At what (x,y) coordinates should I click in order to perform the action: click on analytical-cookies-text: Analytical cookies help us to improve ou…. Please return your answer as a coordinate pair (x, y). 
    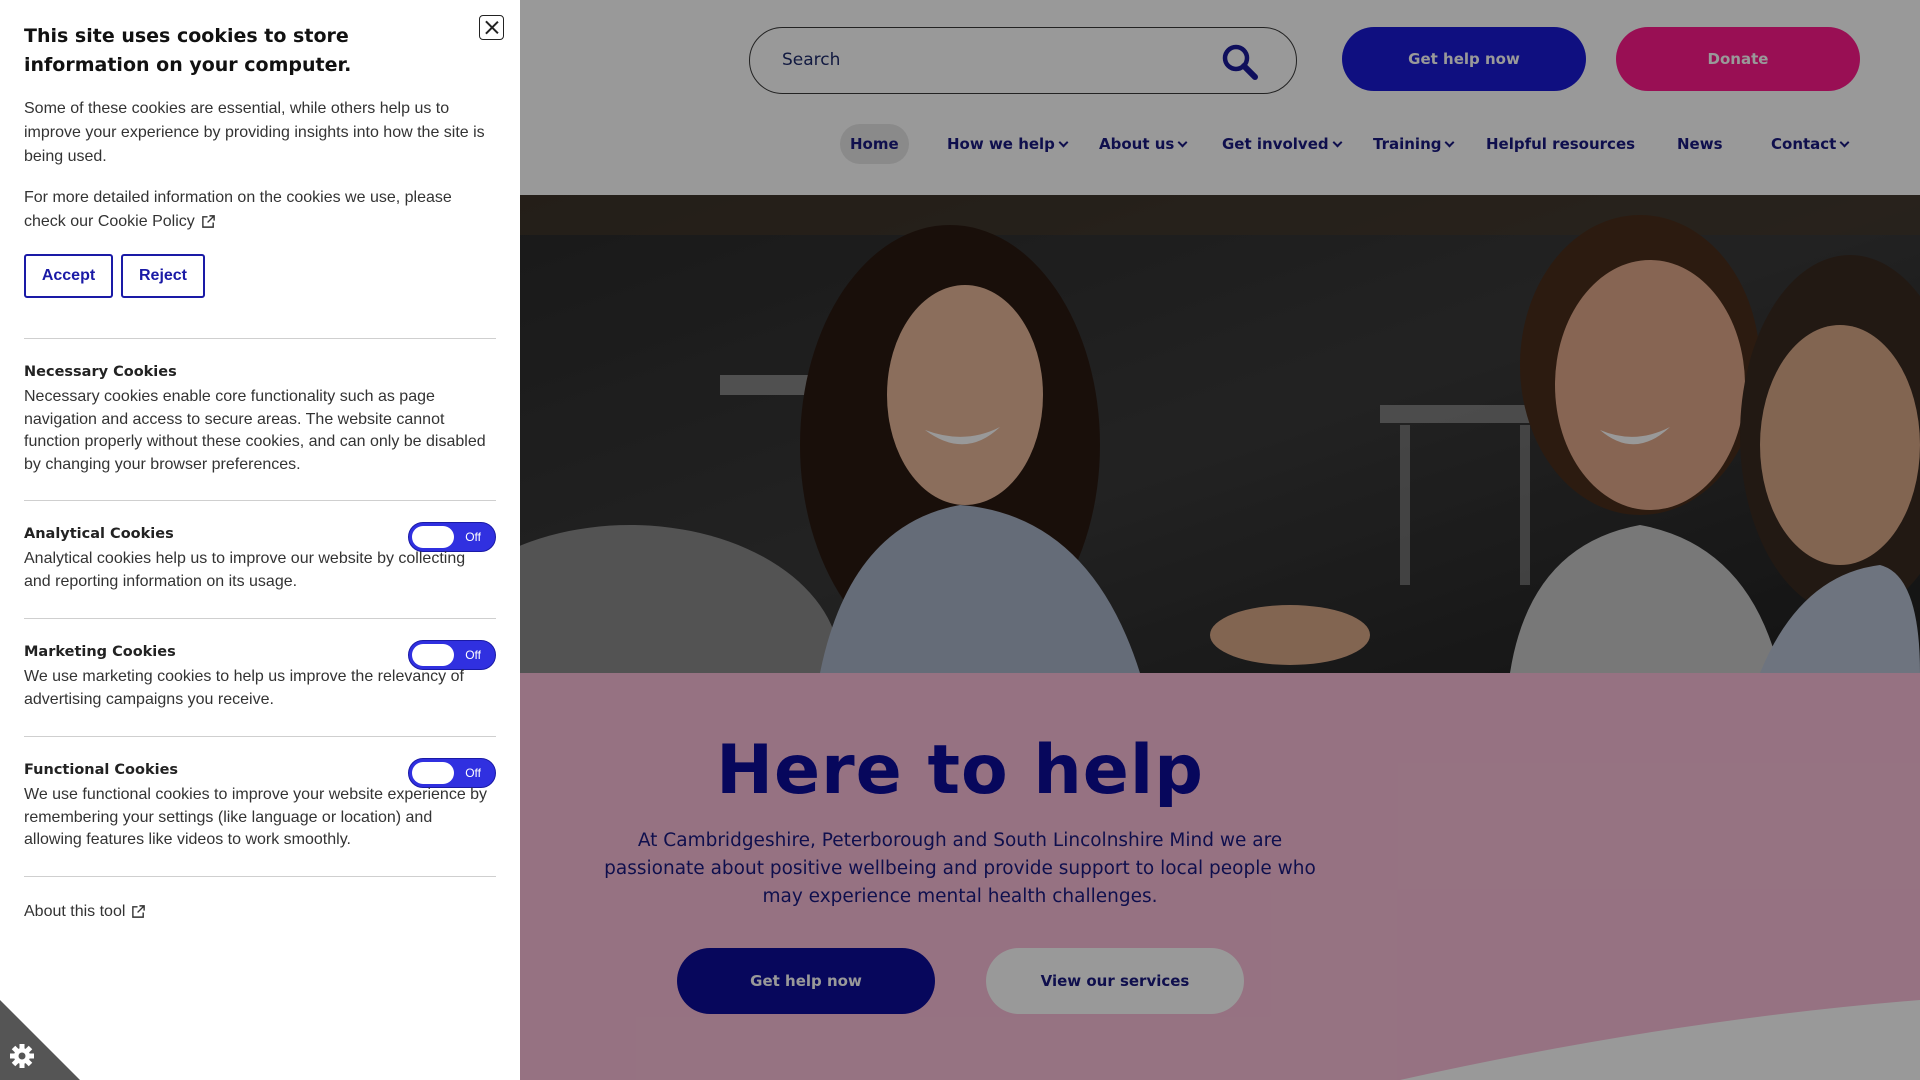
    Looking at the image, I should click on (245, 570).